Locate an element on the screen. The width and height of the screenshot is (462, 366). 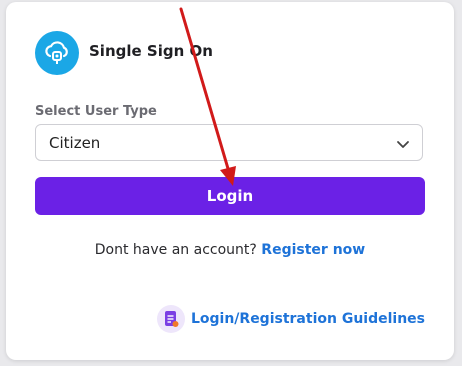
register-now-link: Register now is located at coordinates (313, 250).